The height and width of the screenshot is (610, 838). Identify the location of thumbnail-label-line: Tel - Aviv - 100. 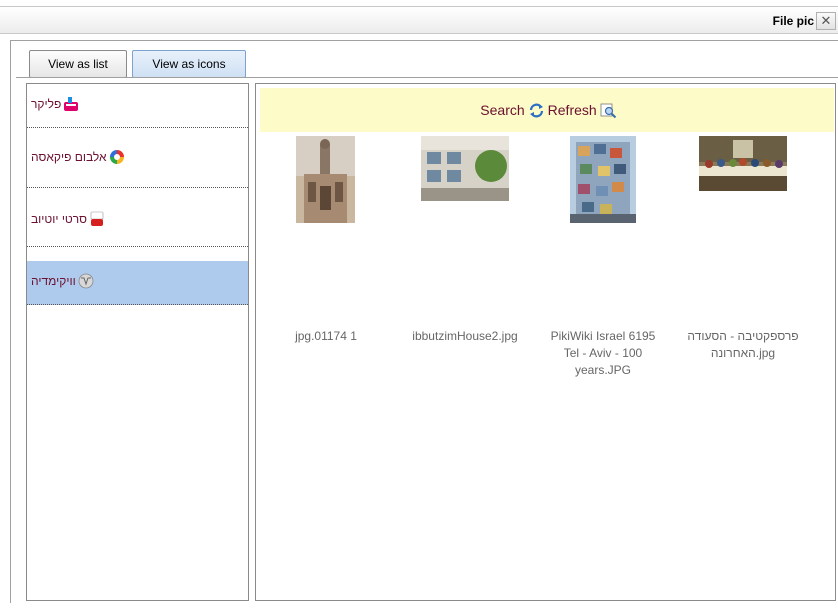
(603, 353).